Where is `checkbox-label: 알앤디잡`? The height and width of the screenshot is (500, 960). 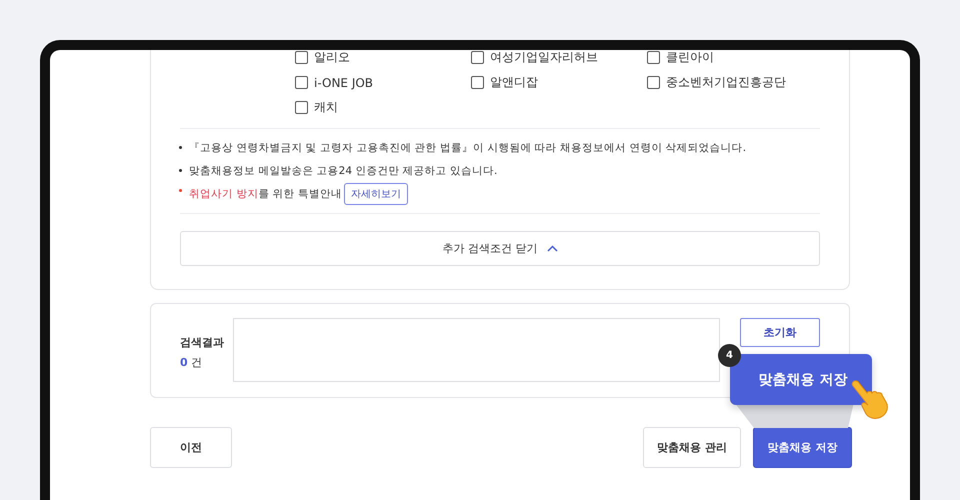
checkbox-label: 알앤디잡 is located at coordinates (514, 82).